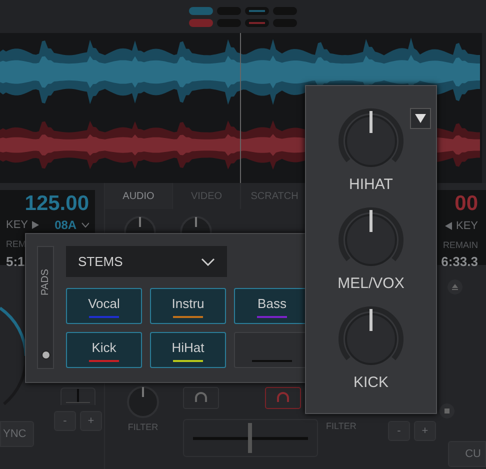  I want to click on mixer-tab: AUDIO, so click(139, 196).